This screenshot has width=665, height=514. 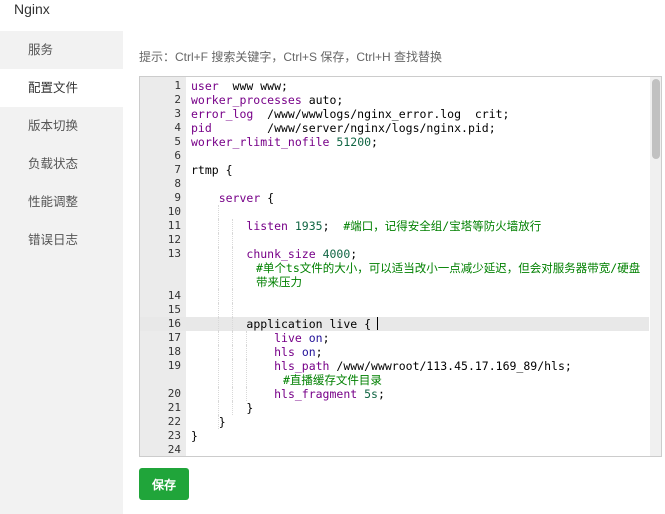 What do you see at coordinates (246, 100) in the screenshot?
I see `code-keyword: worker_processes` at bounding box center [246, 100].